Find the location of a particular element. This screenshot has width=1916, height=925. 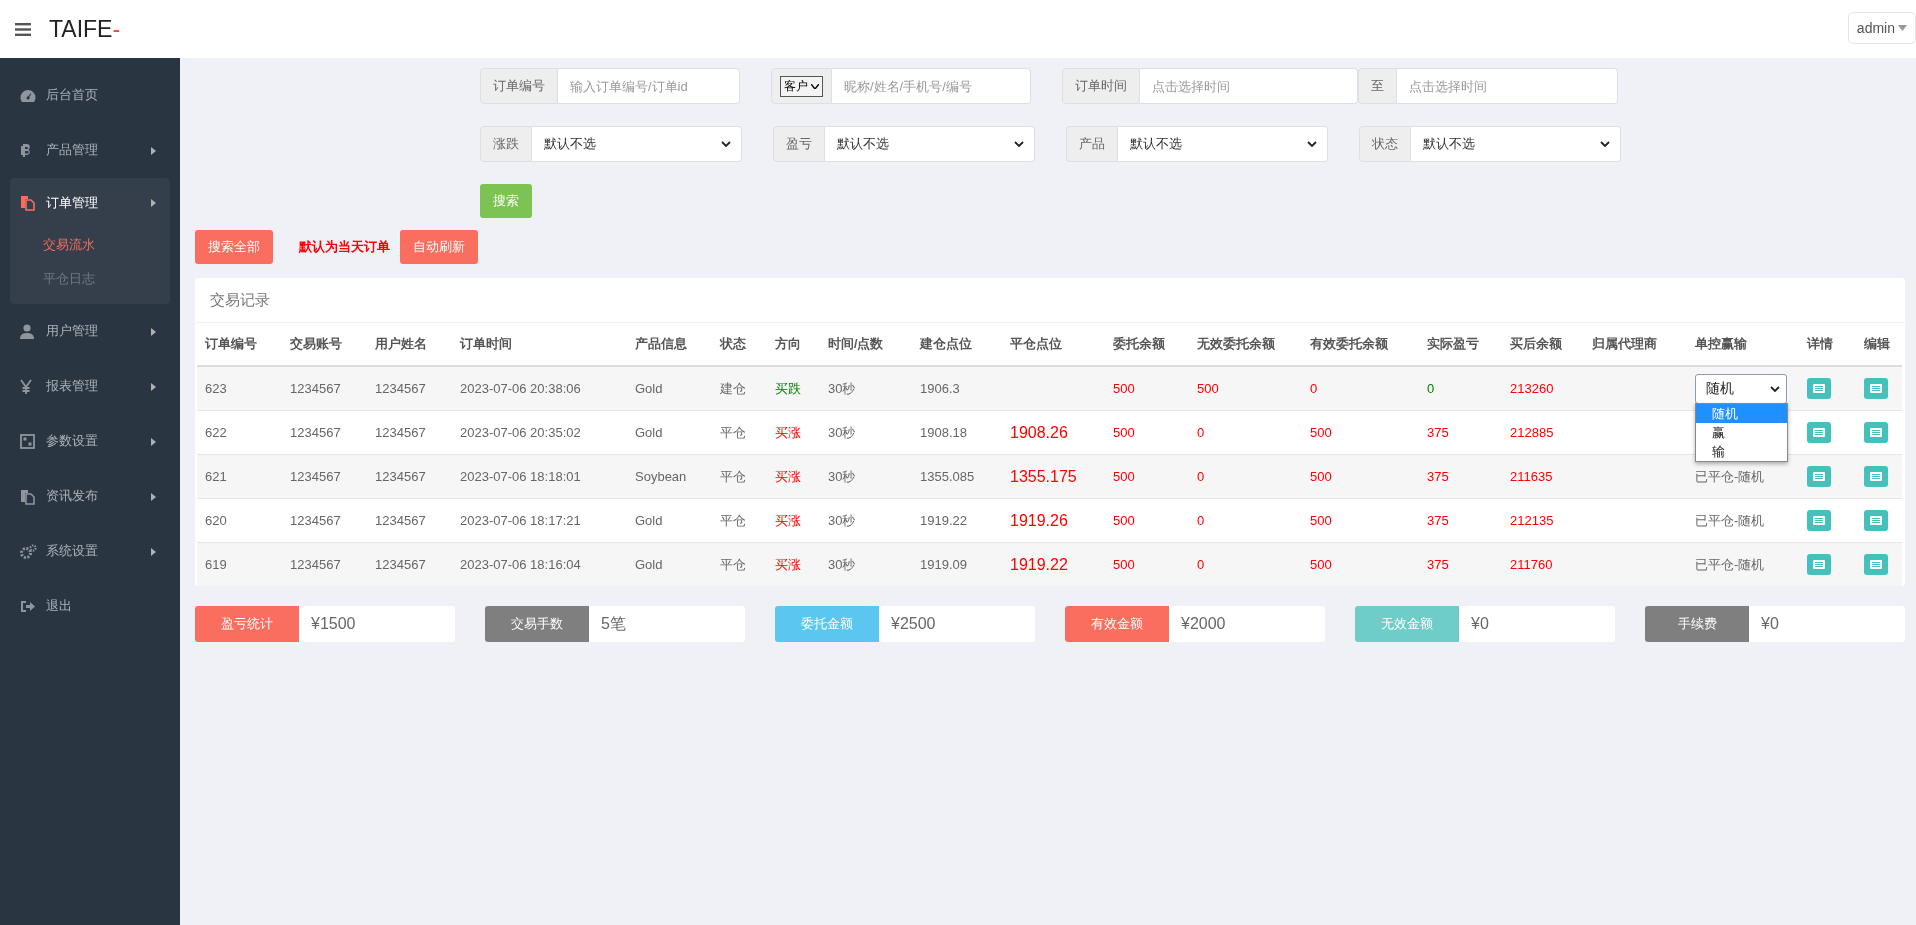

sidebar-item: 产品管理 is located at coordinates (90, 150).